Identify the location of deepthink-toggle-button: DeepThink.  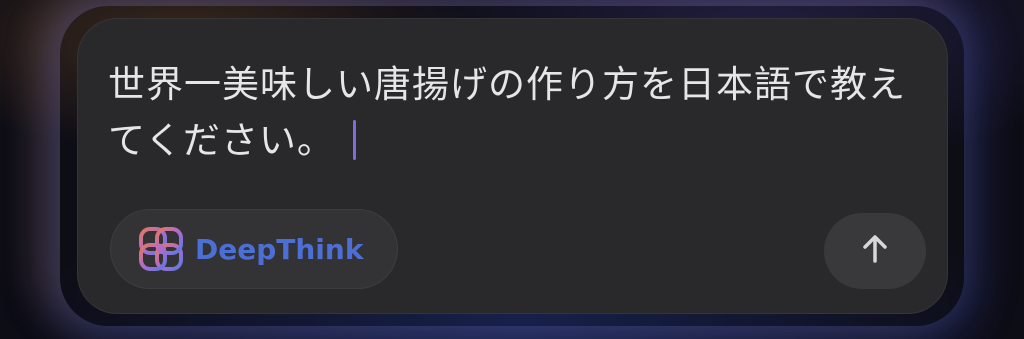
(254, 249).